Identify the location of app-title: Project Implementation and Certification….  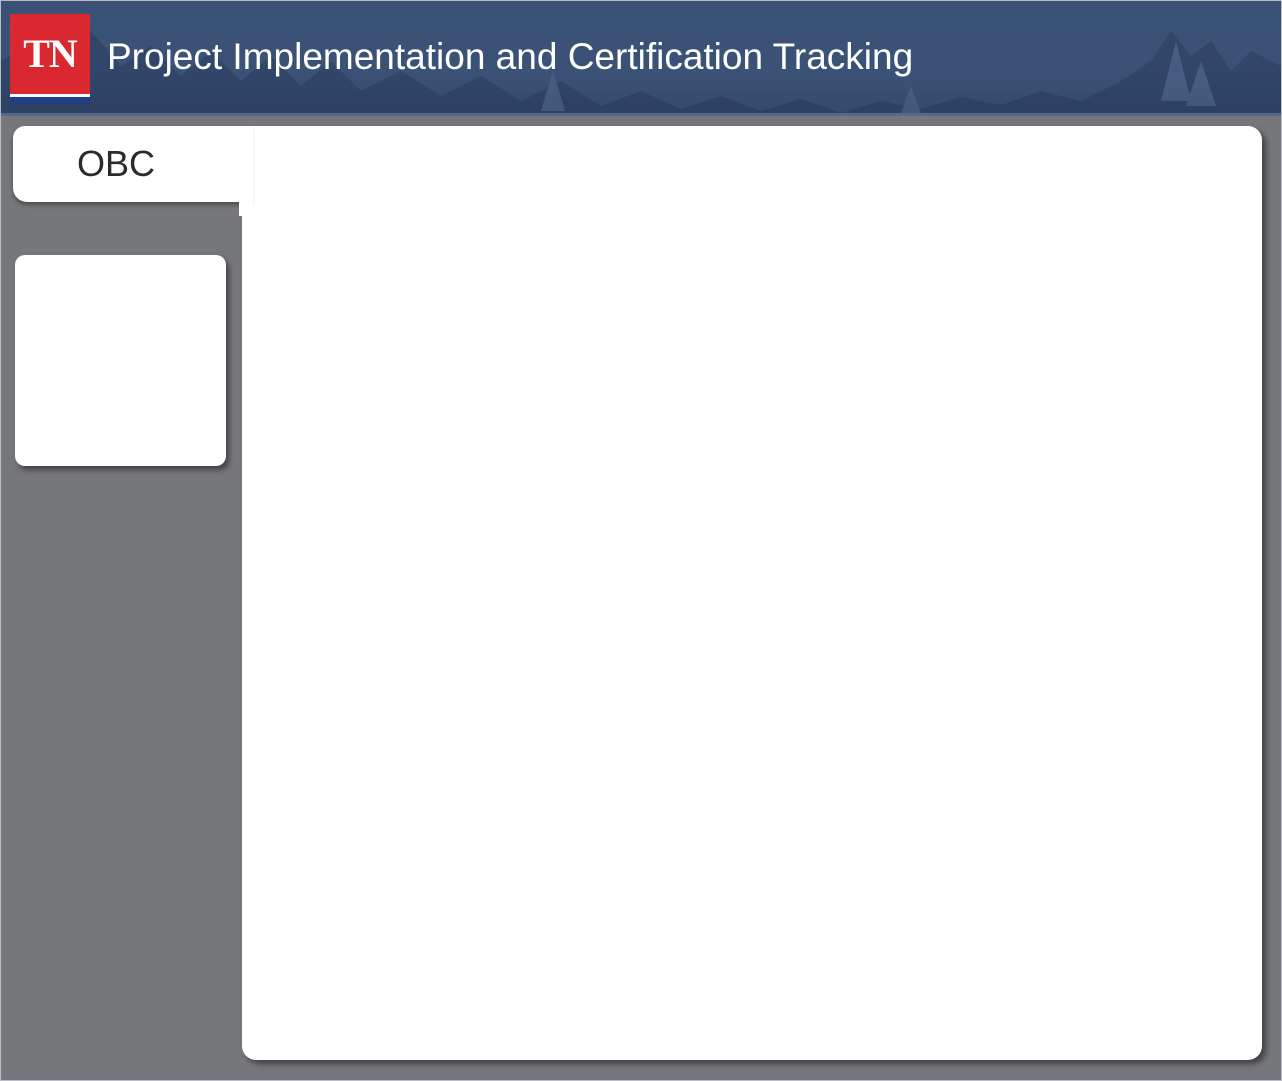
(510, 56).